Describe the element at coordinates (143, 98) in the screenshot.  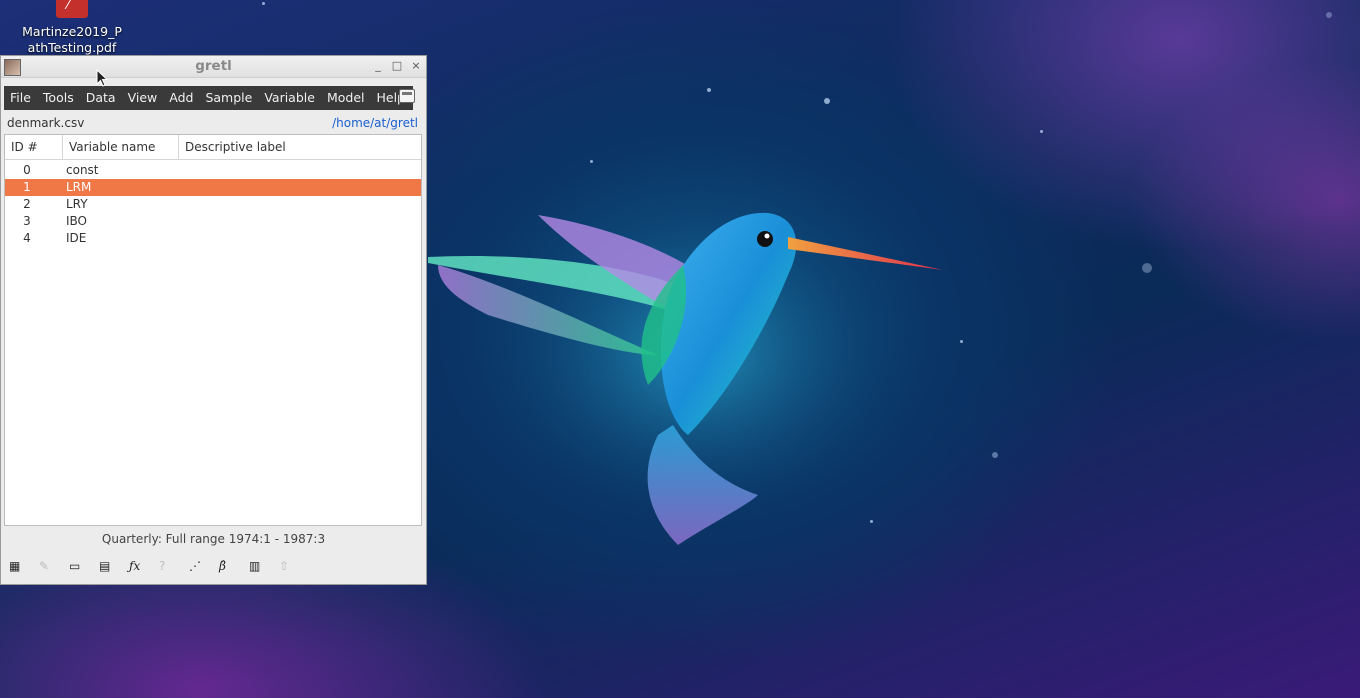
I see `menu-view: View` at that location.